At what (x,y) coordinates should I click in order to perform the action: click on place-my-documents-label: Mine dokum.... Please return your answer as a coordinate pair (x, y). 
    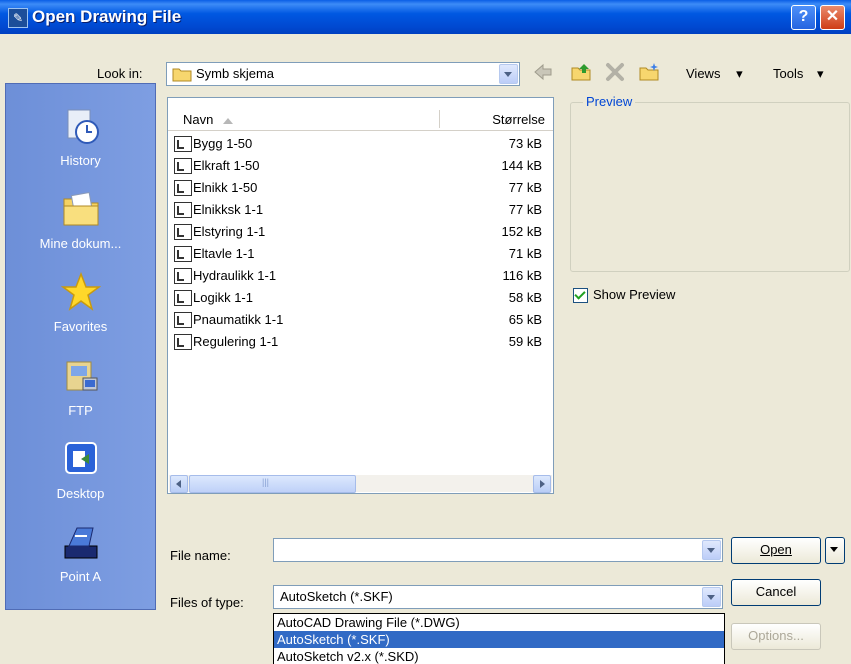
    Looking at the image, I should click on (80, 243).